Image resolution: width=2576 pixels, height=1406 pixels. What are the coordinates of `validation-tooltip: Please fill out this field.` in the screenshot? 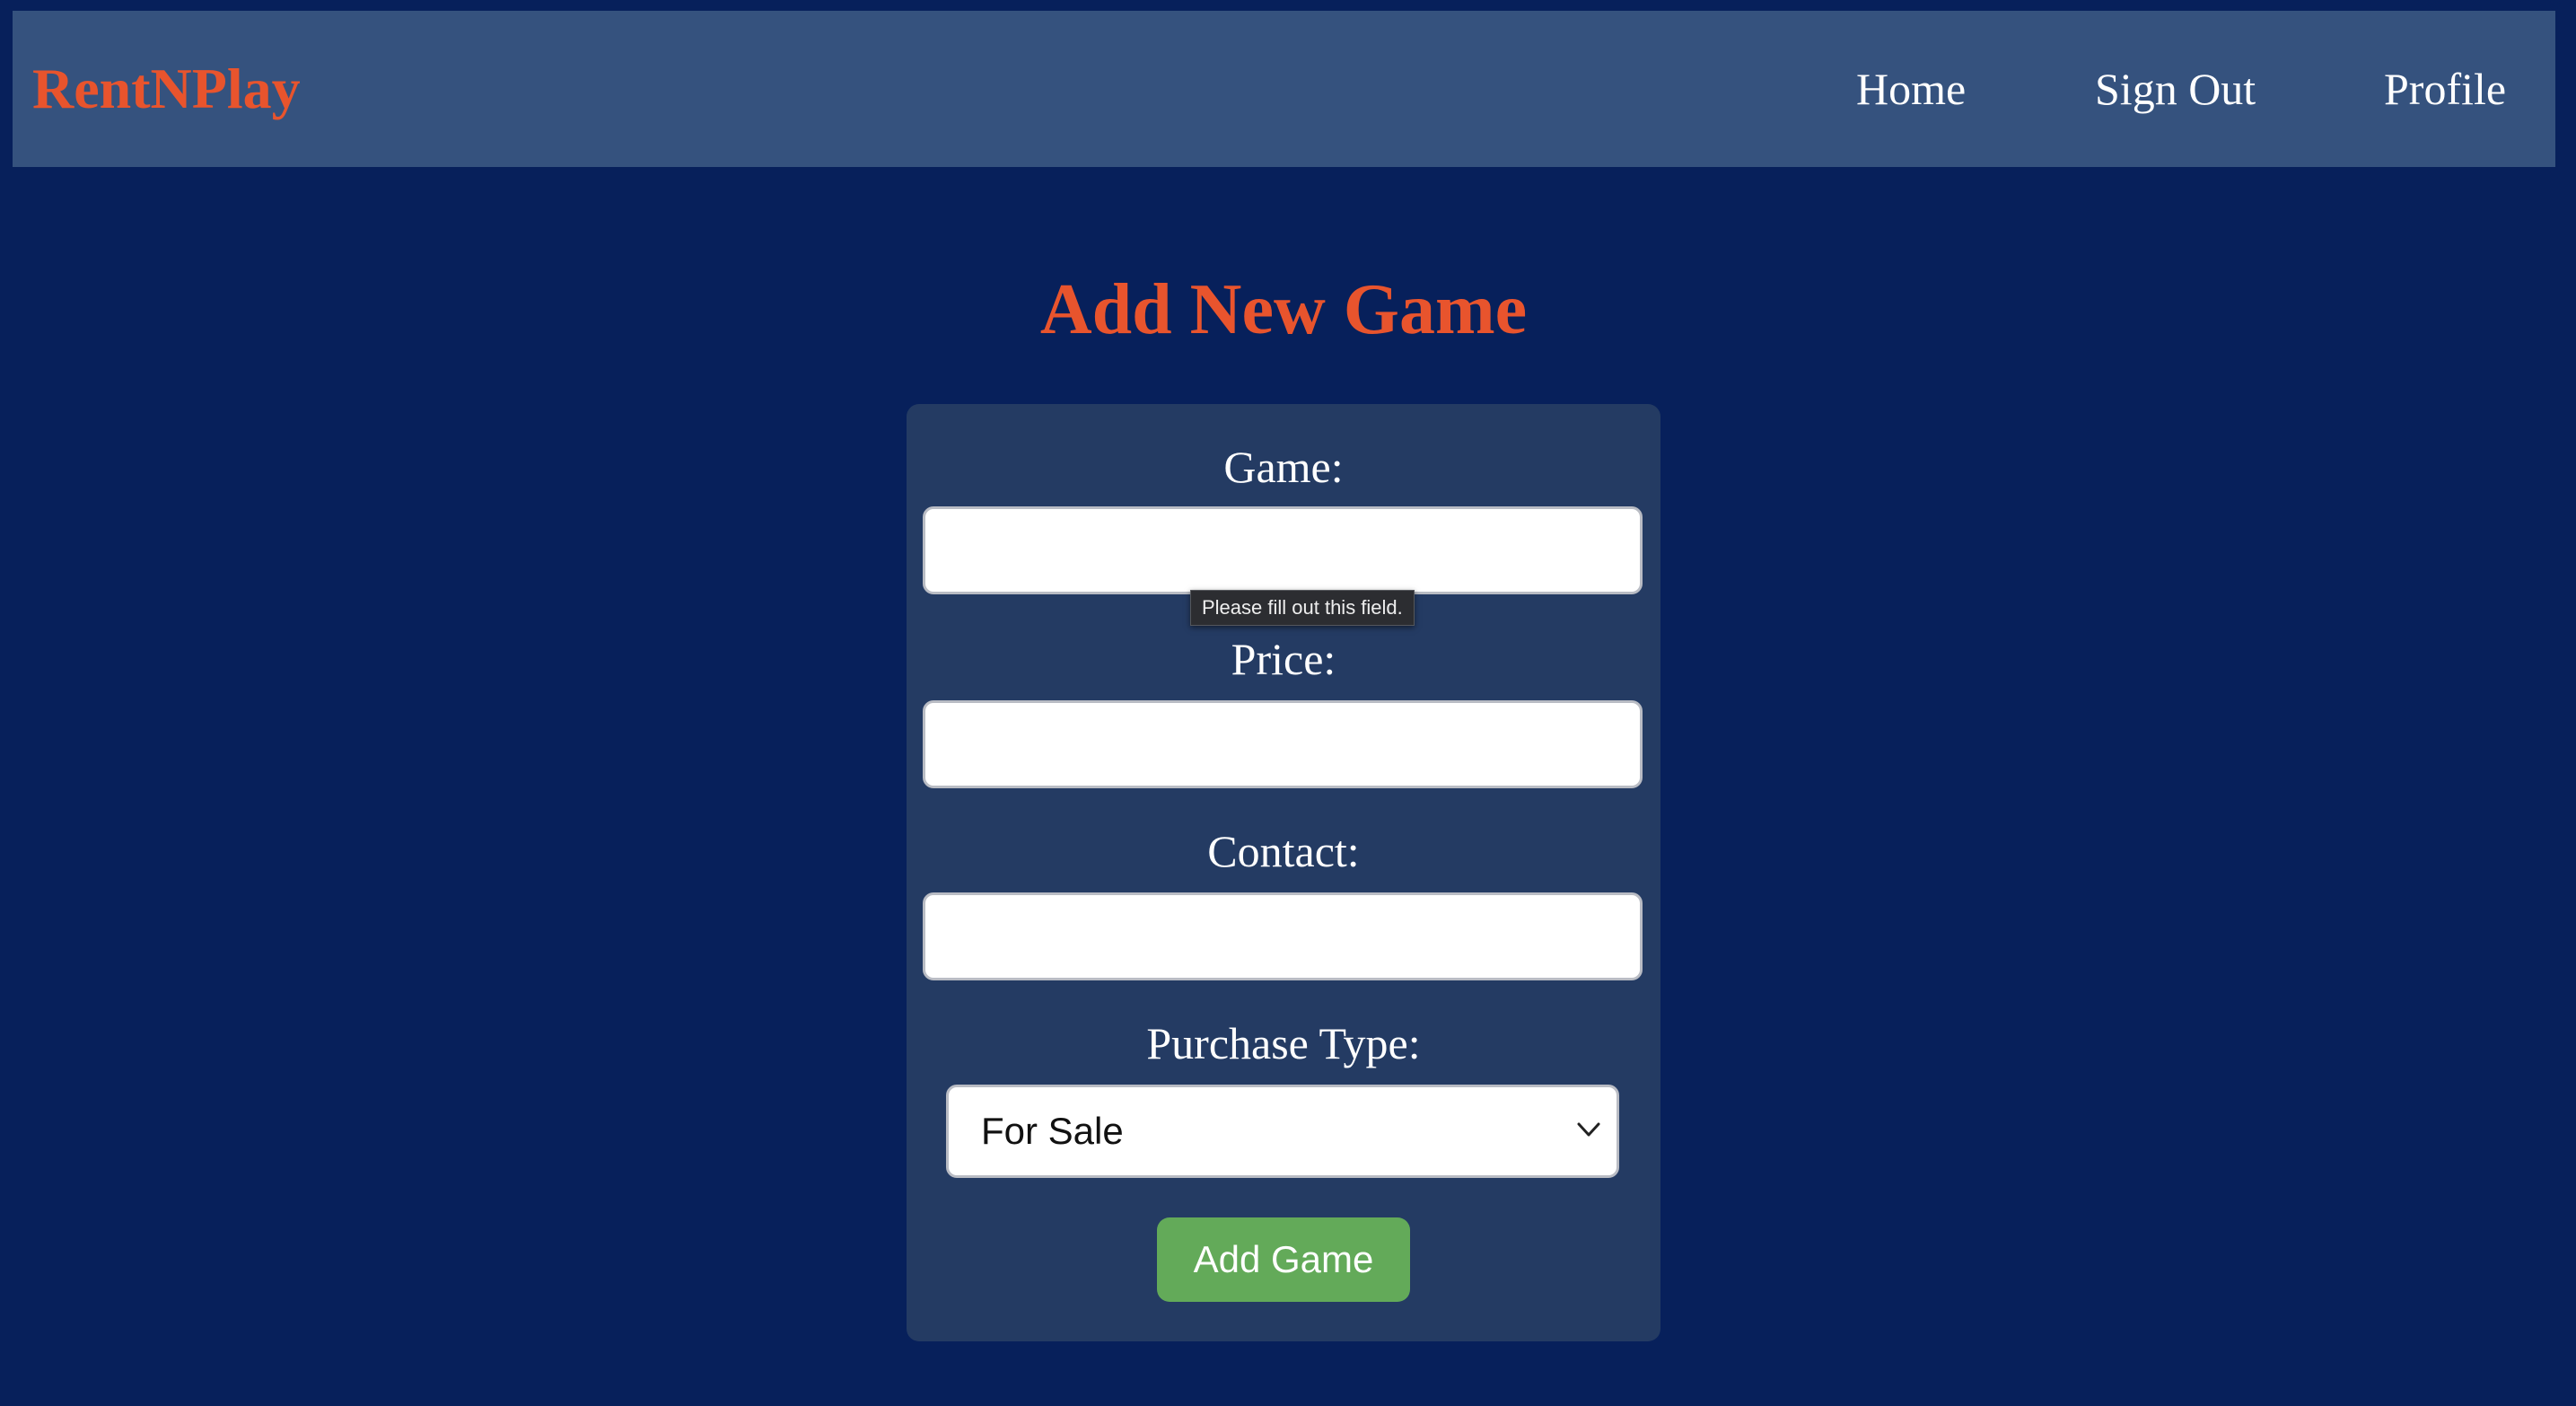 It's located at (1302, 608).